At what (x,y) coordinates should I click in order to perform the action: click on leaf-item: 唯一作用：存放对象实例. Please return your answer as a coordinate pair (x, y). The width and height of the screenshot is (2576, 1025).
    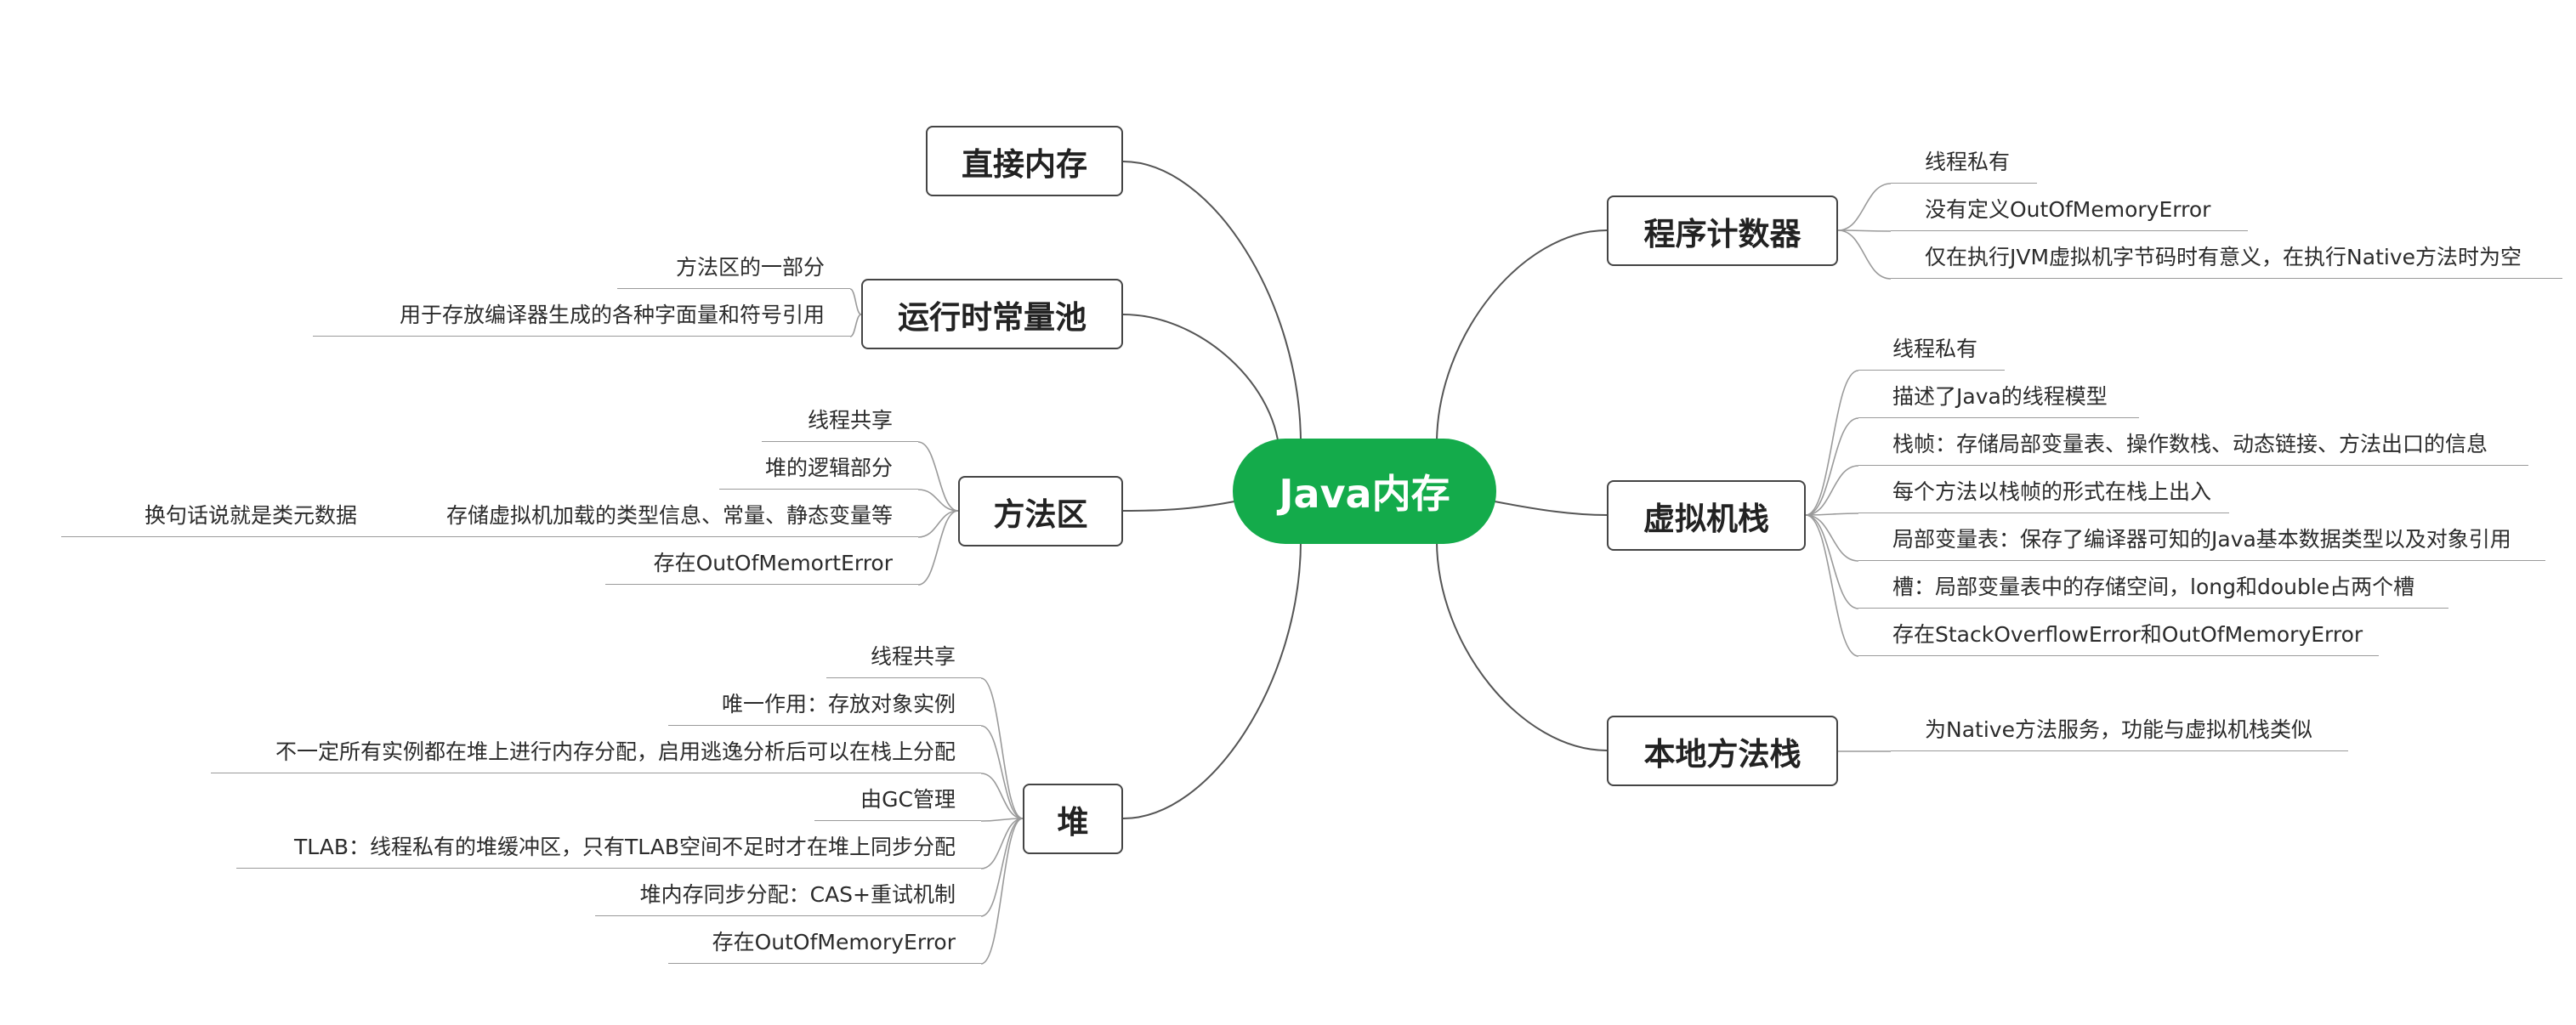
    Looking at the image, I should click on (825, 708).